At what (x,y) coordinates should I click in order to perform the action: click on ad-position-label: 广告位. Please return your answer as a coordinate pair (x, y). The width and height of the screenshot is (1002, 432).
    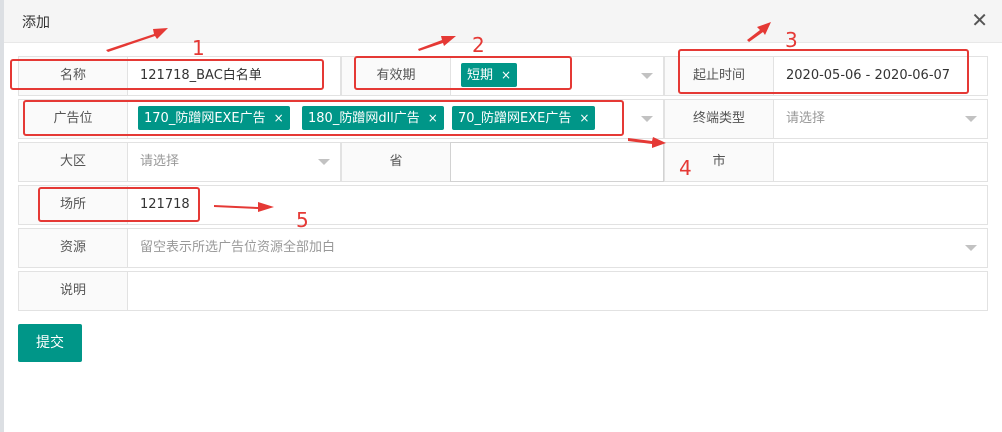
    Looking at the image, I should click on (73, 119).